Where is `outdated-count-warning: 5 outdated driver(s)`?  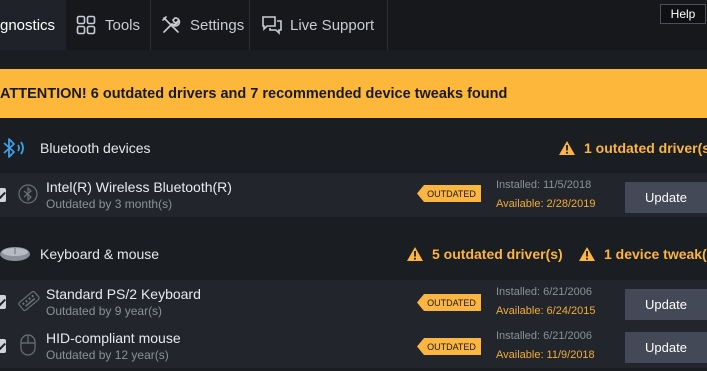 outdated-count-warning: 5 outdated driver(s) is located at coordinates (484, 254).